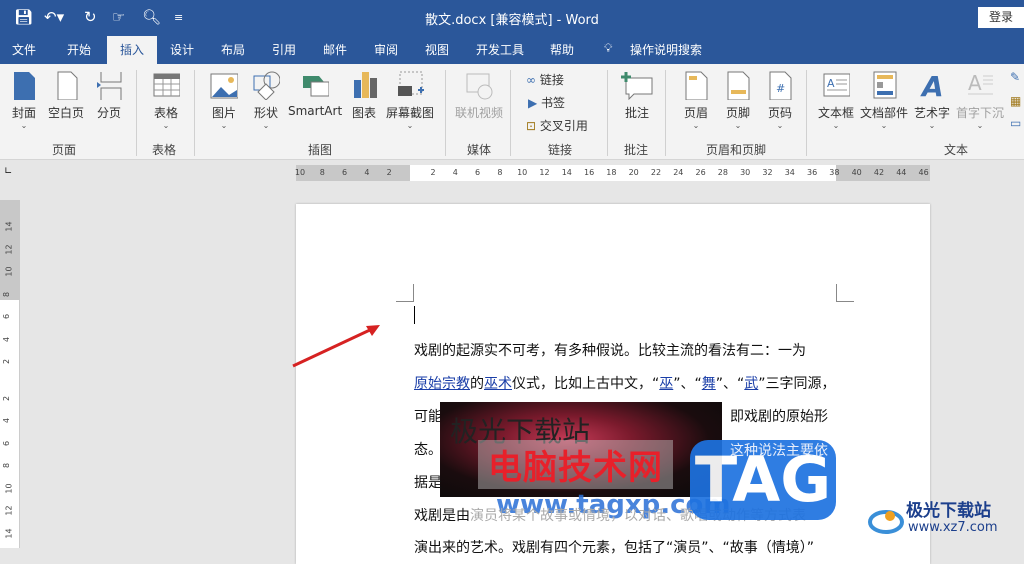  Describe the element at coordinates (666, 384) in the screenshot. I see `link-wu: 巫` at that location.